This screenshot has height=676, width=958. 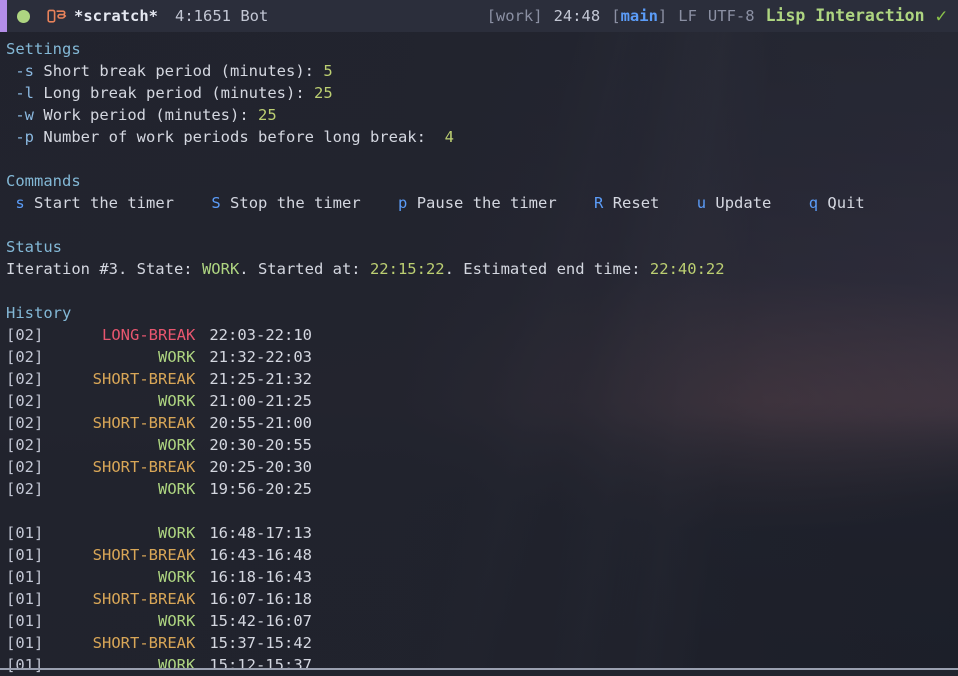 I want to click on history-time-range: 16:48-17:13, so click(x=260, y=533).